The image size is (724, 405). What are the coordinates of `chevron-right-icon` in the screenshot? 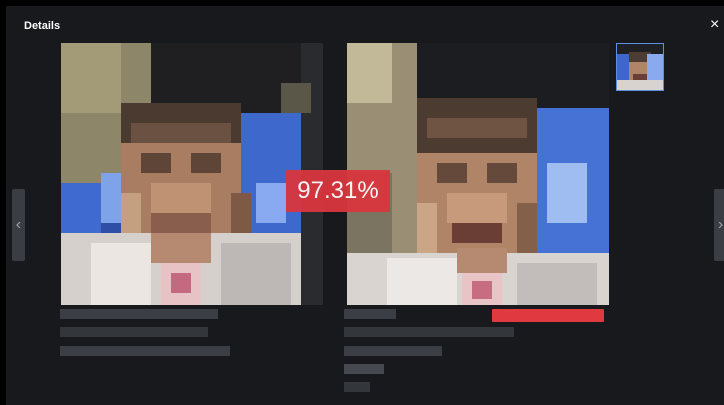 It's located at (720, 225).